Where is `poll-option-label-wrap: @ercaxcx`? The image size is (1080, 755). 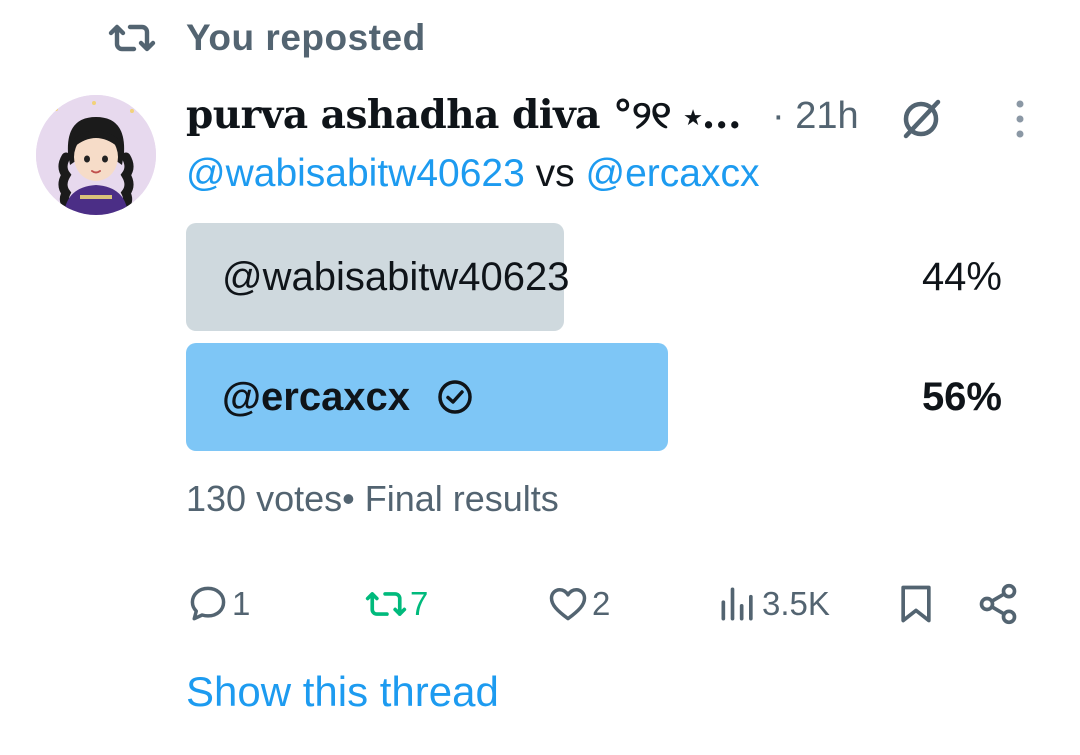 poll-option-label-wrap: @ercaxcx is located at coordinates (348, 397).